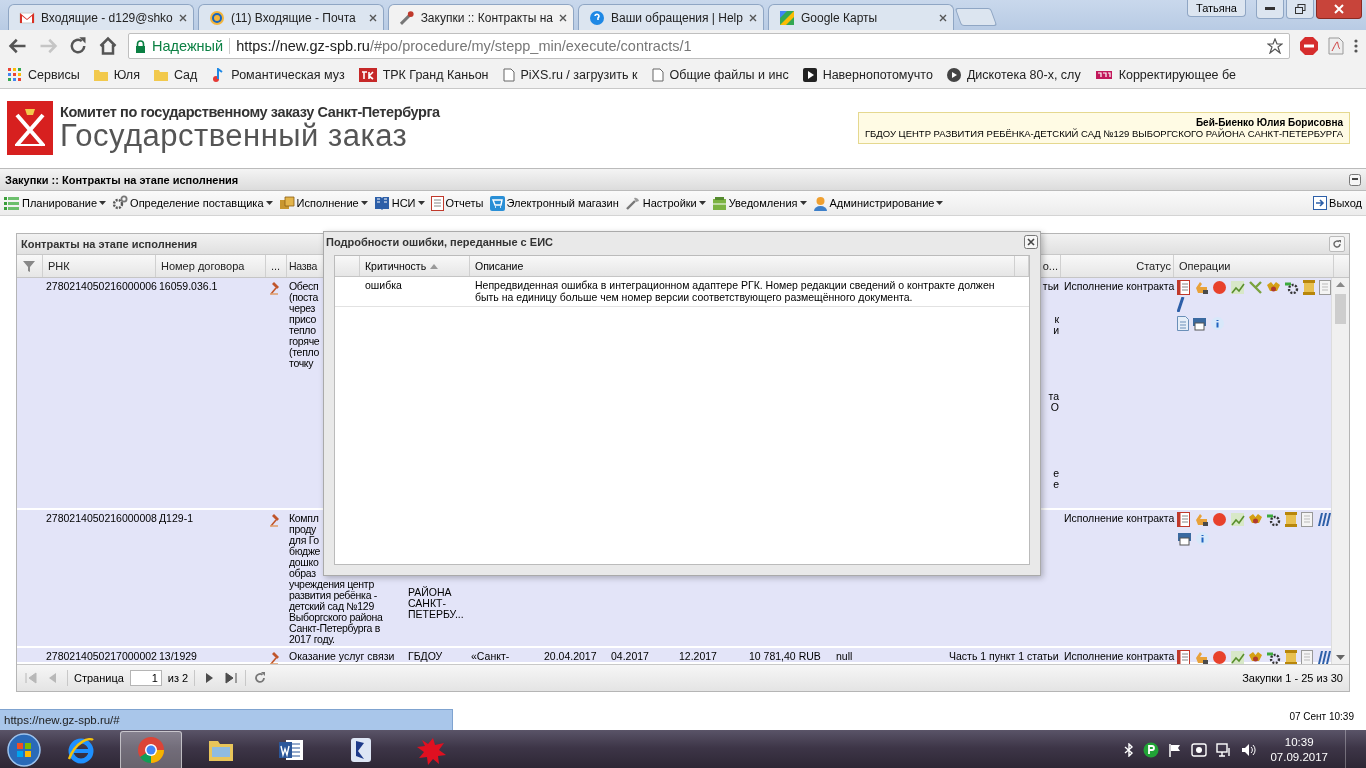 Image resolution: width=1366 pixels, height=768 pixels. What do you see at coordinates (1340, 309) in the screenshot?
I see `scrollbar-thumb` at bounding box center [1340, 309].